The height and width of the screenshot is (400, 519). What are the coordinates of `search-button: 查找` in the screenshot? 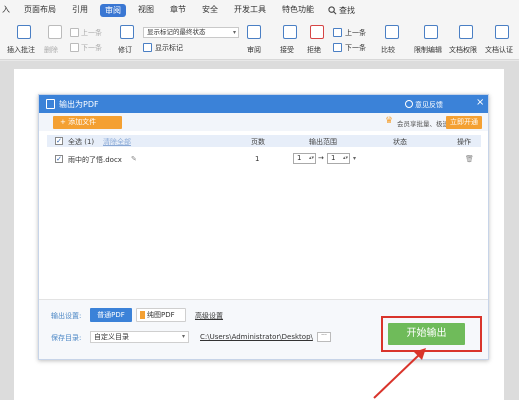 It's located at (341, 10).